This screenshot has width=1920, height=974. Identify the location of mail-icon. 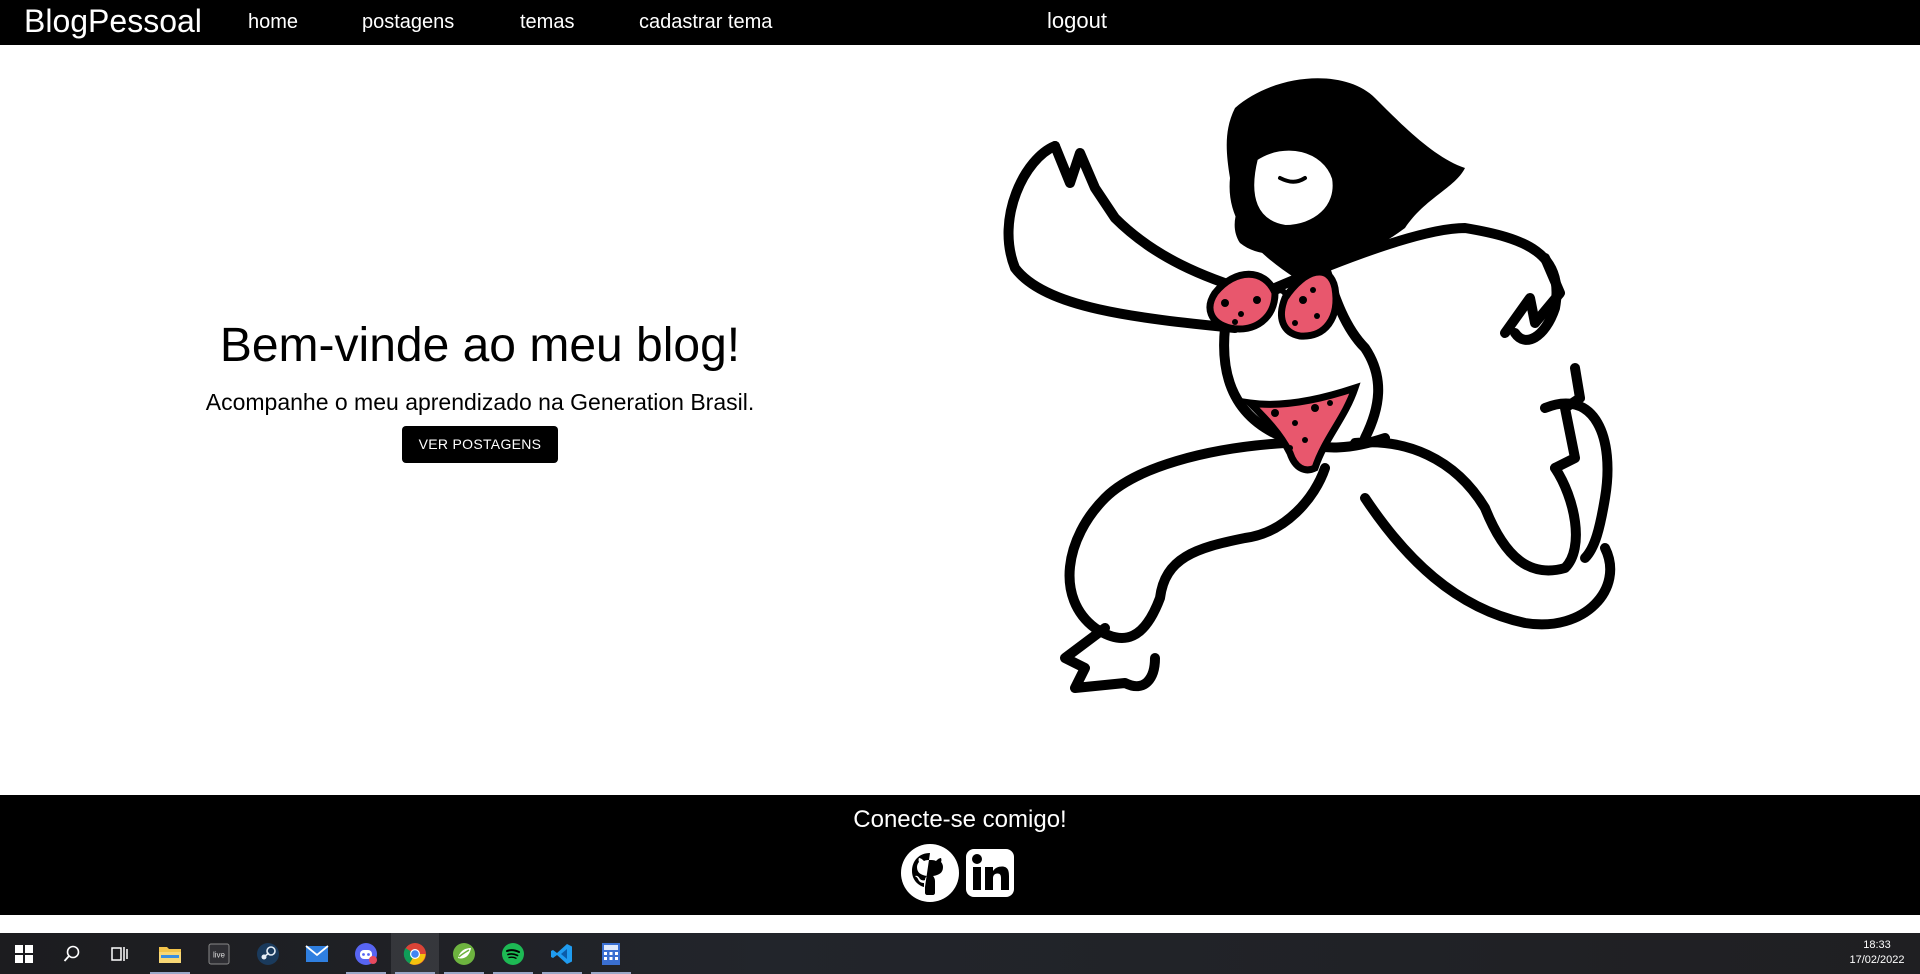
(317, 953).